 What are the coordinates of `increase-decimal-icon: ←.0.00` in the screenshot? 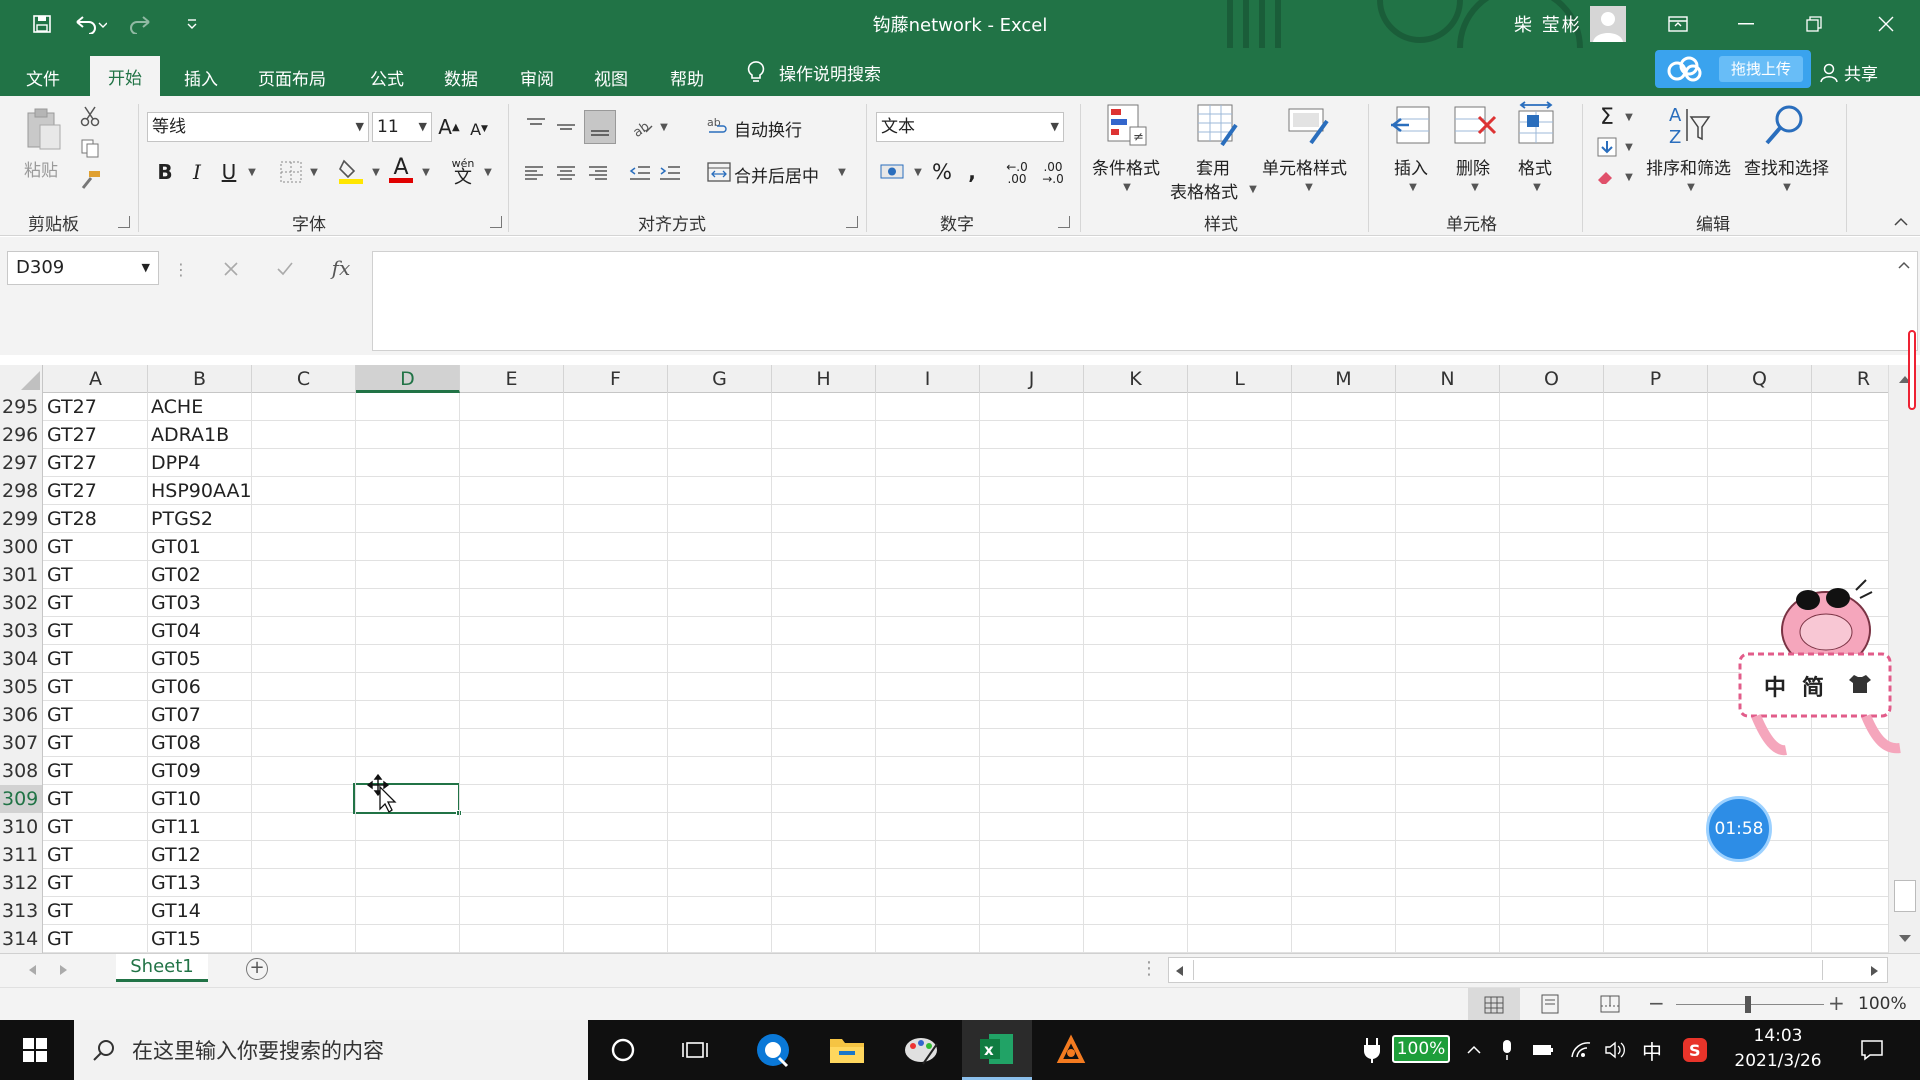 It's located at (1017, 173).